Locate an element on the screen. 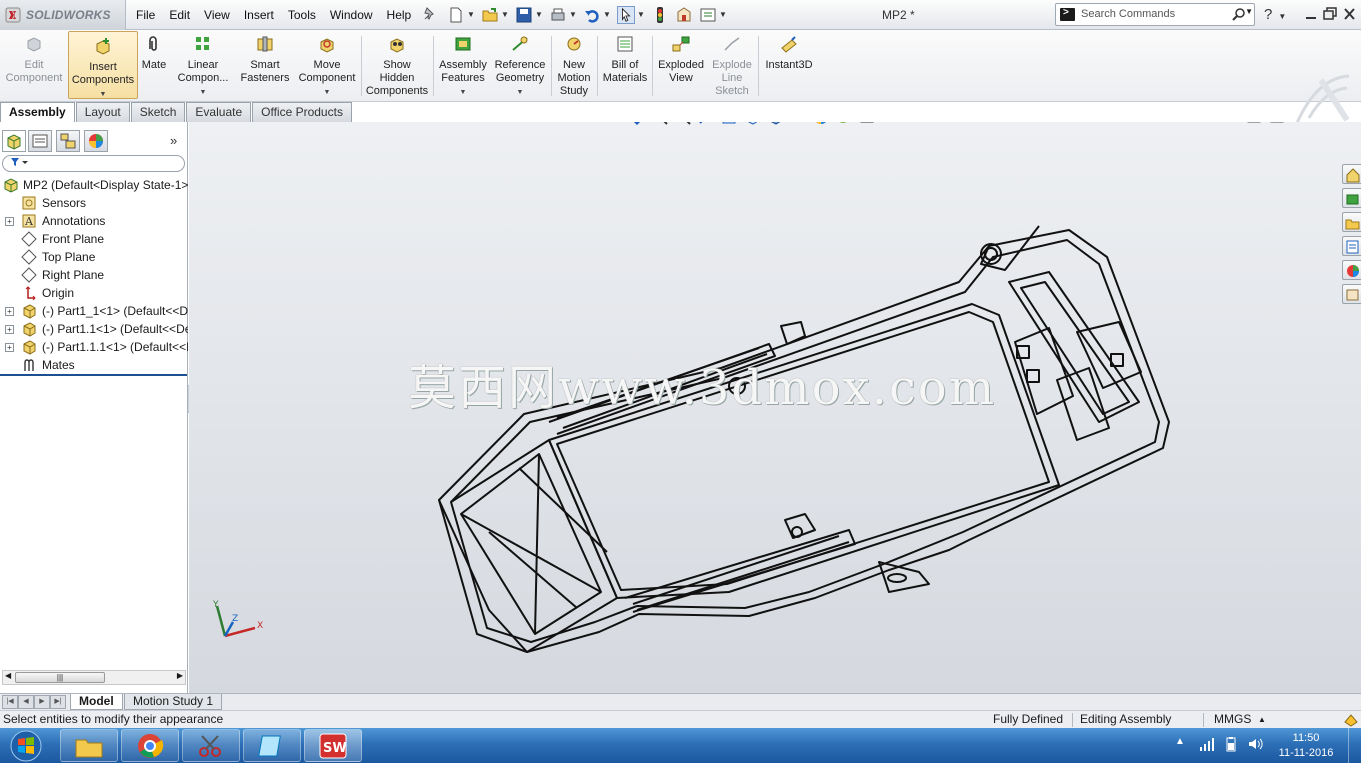 The height and width of the screenshot is (763, 1361). dynamic-annotation-icon is located at coordinates (729, 123).